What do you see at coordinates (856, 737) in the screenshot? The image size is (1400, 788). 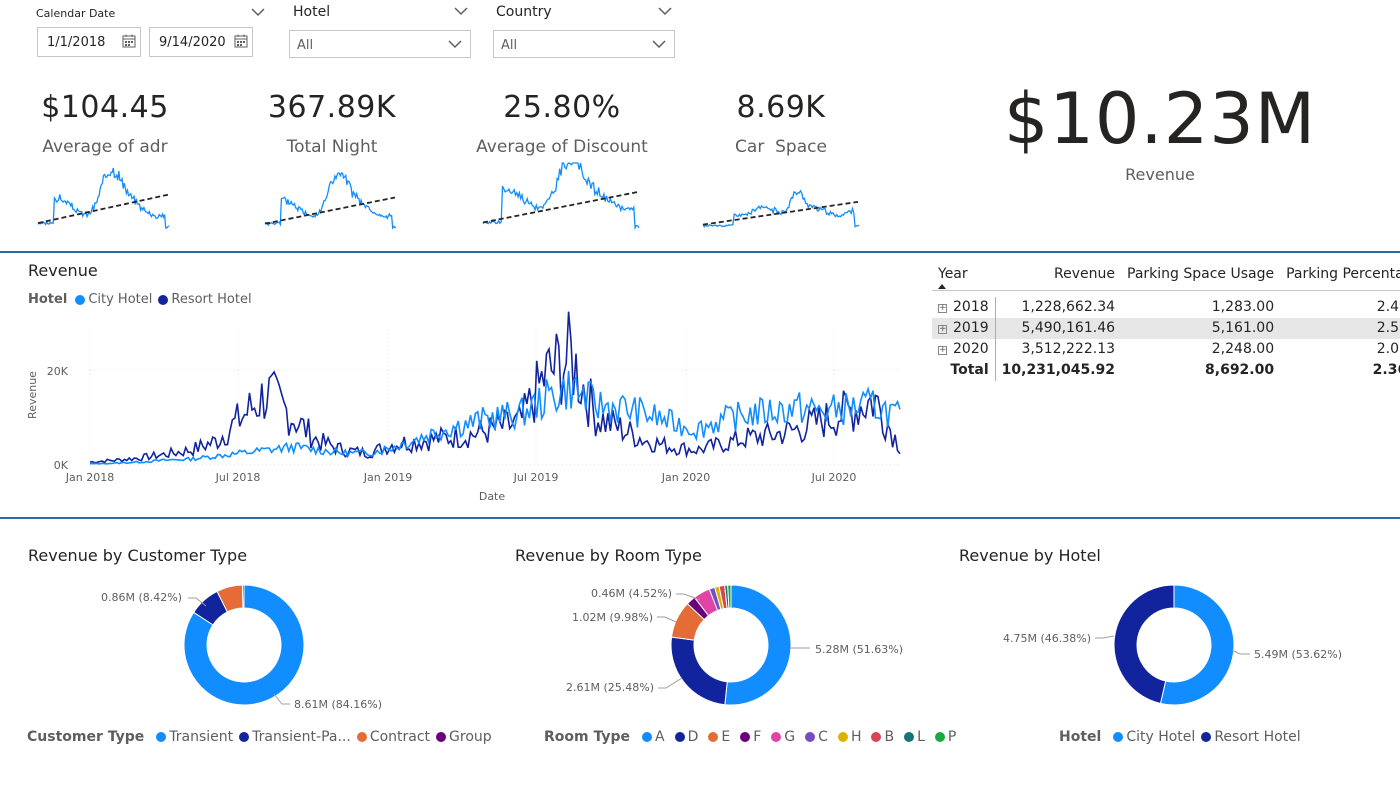 I see `legend-item-room-h: H` at bounding box center [856, 737].